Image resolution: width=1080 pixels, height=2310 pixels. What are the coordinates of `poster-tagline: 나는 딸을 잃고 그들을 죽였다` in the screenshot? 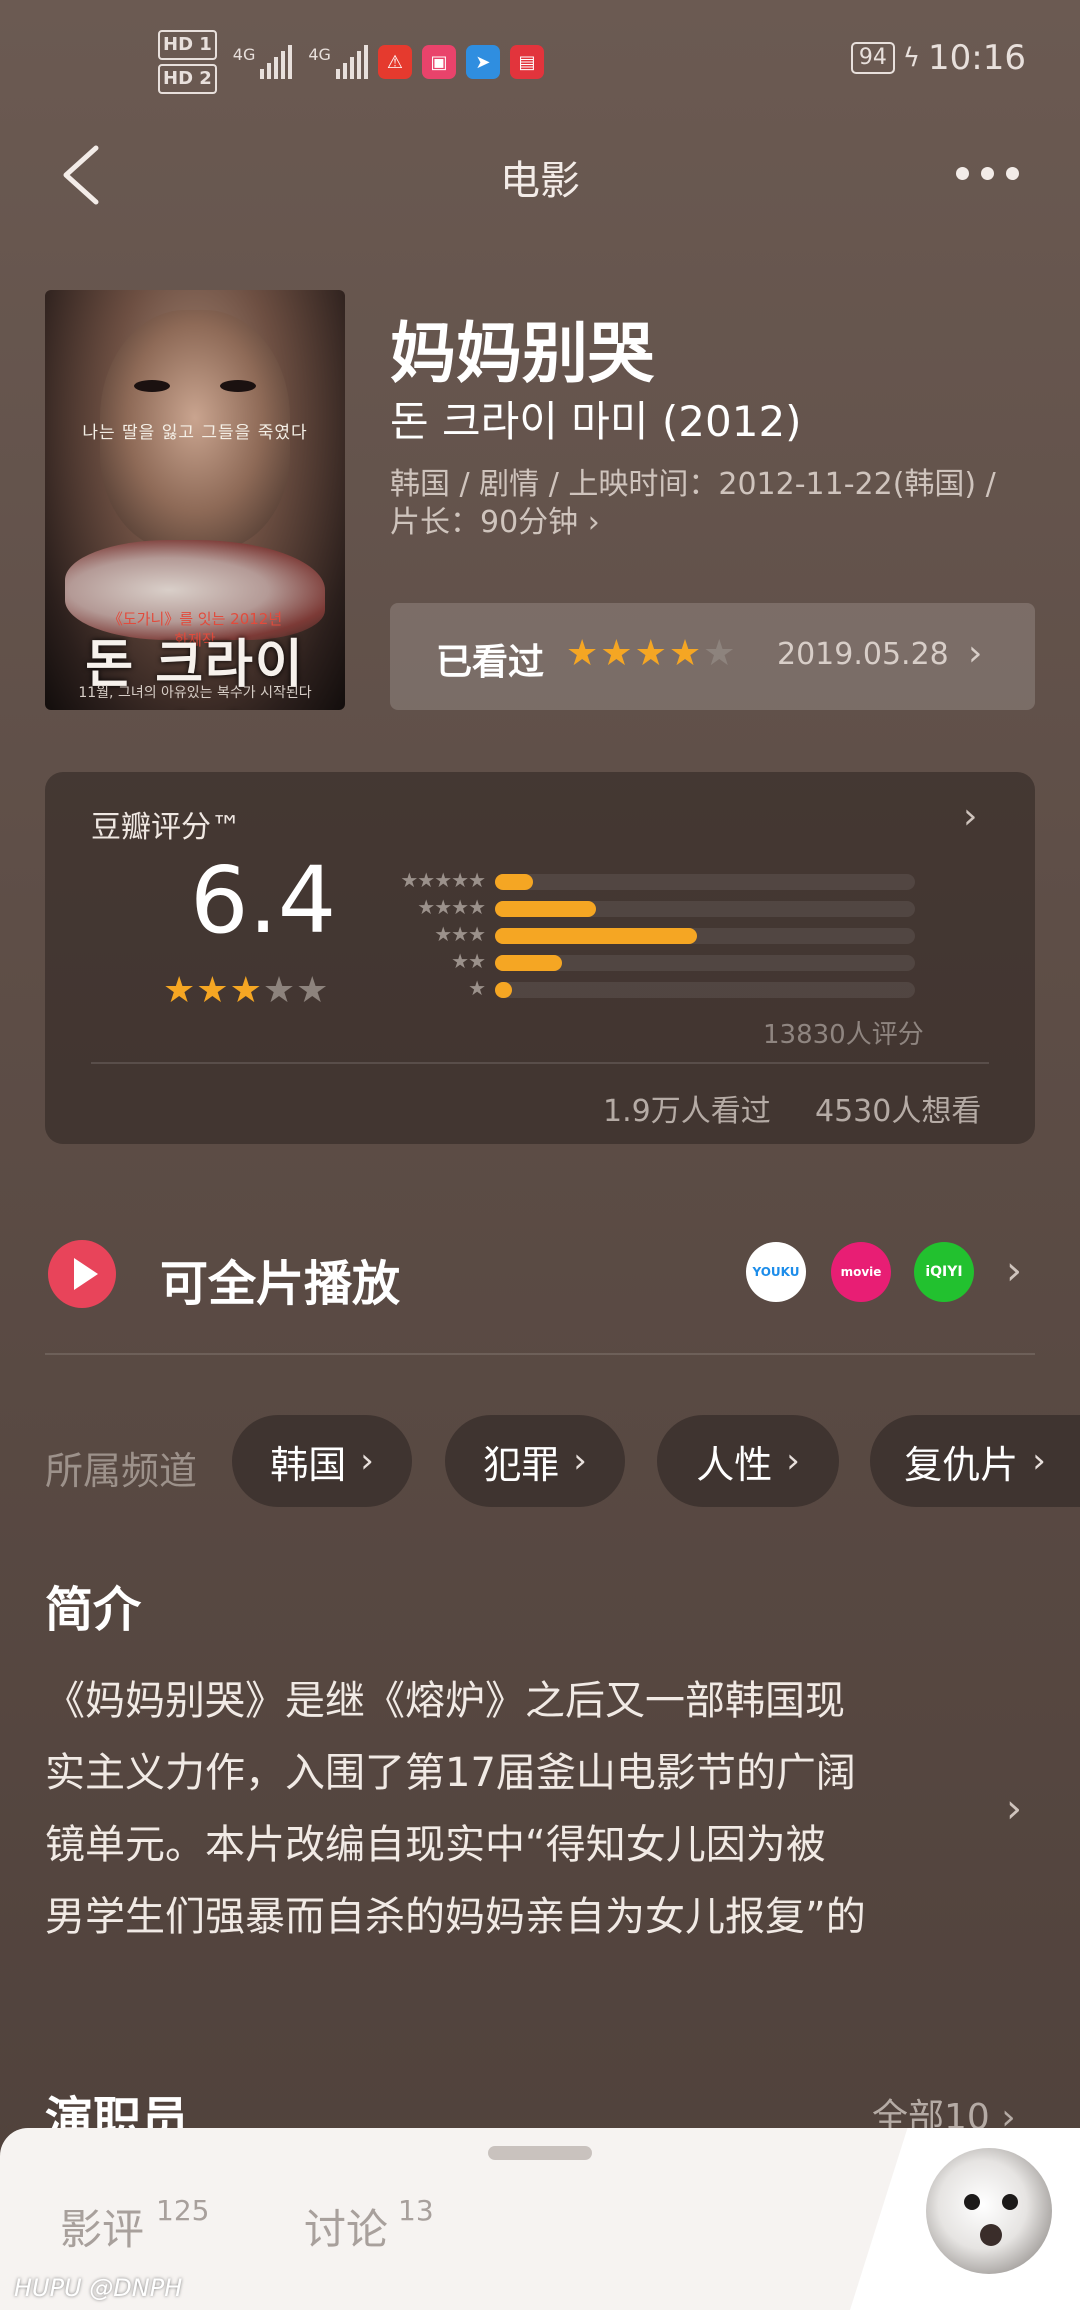 It's located at (195, 433).